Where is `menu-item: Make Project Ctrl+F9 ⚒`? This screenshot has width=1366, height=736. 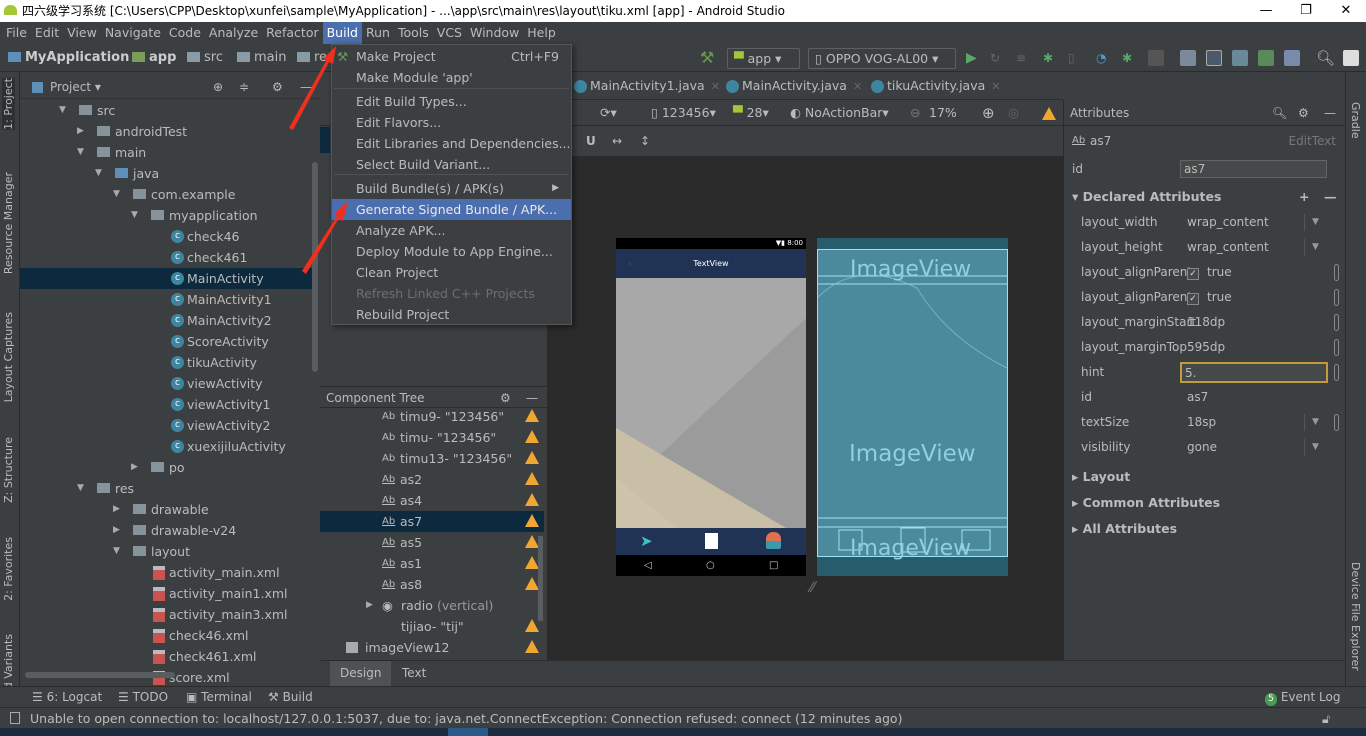 menu-item: Make Project Ctrl+F9 ⚒ is located at coordinates (451, 56).